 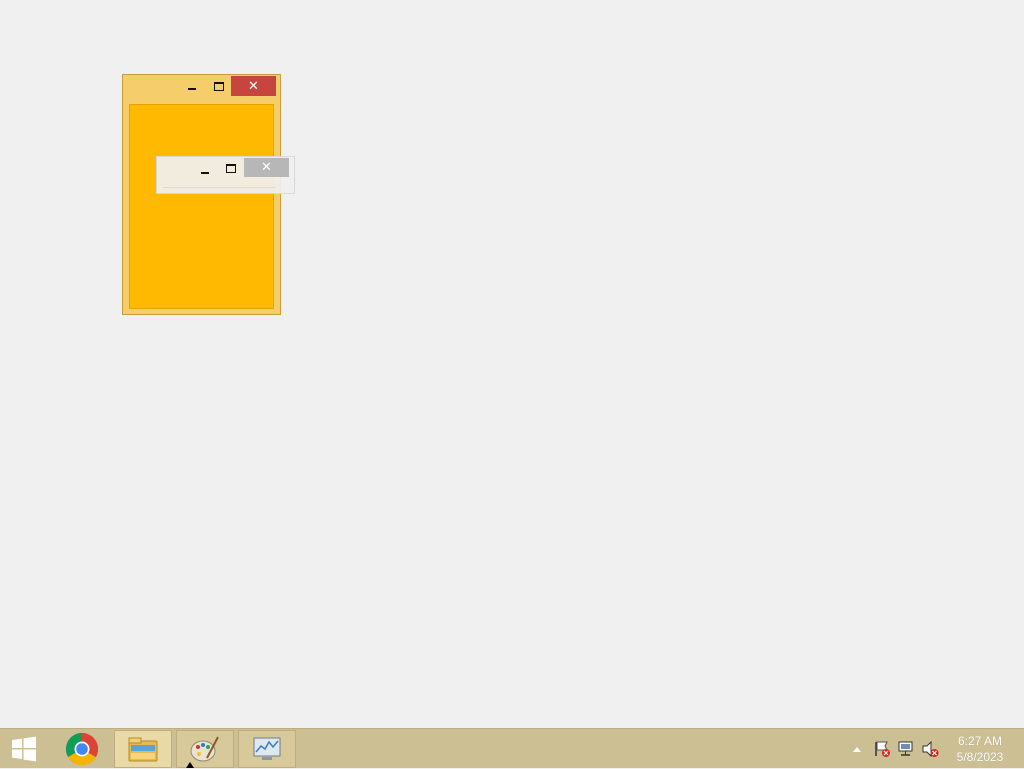 I want to click on show-hidden-icons-button, so click(x=857, y=749).